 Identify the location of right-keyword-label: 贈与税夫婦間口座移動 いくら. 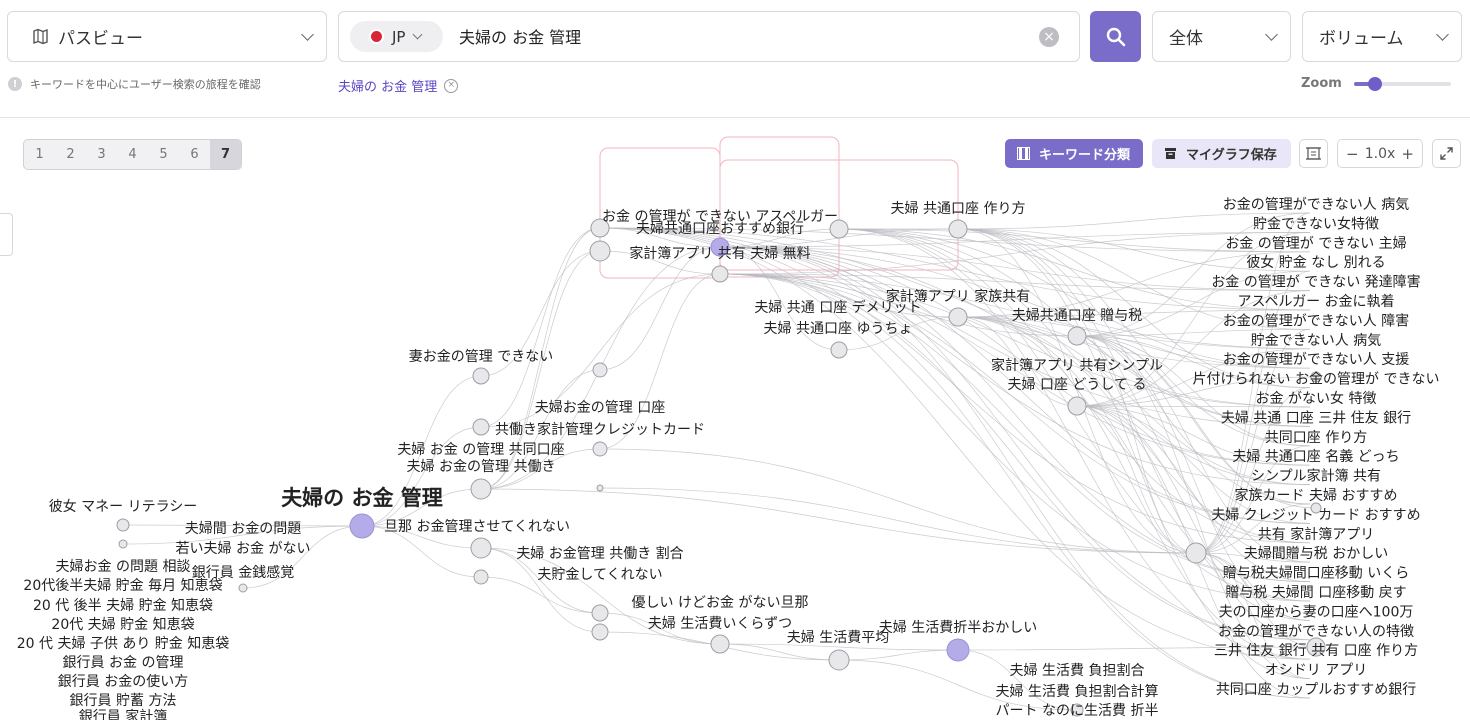
(1316, 573).